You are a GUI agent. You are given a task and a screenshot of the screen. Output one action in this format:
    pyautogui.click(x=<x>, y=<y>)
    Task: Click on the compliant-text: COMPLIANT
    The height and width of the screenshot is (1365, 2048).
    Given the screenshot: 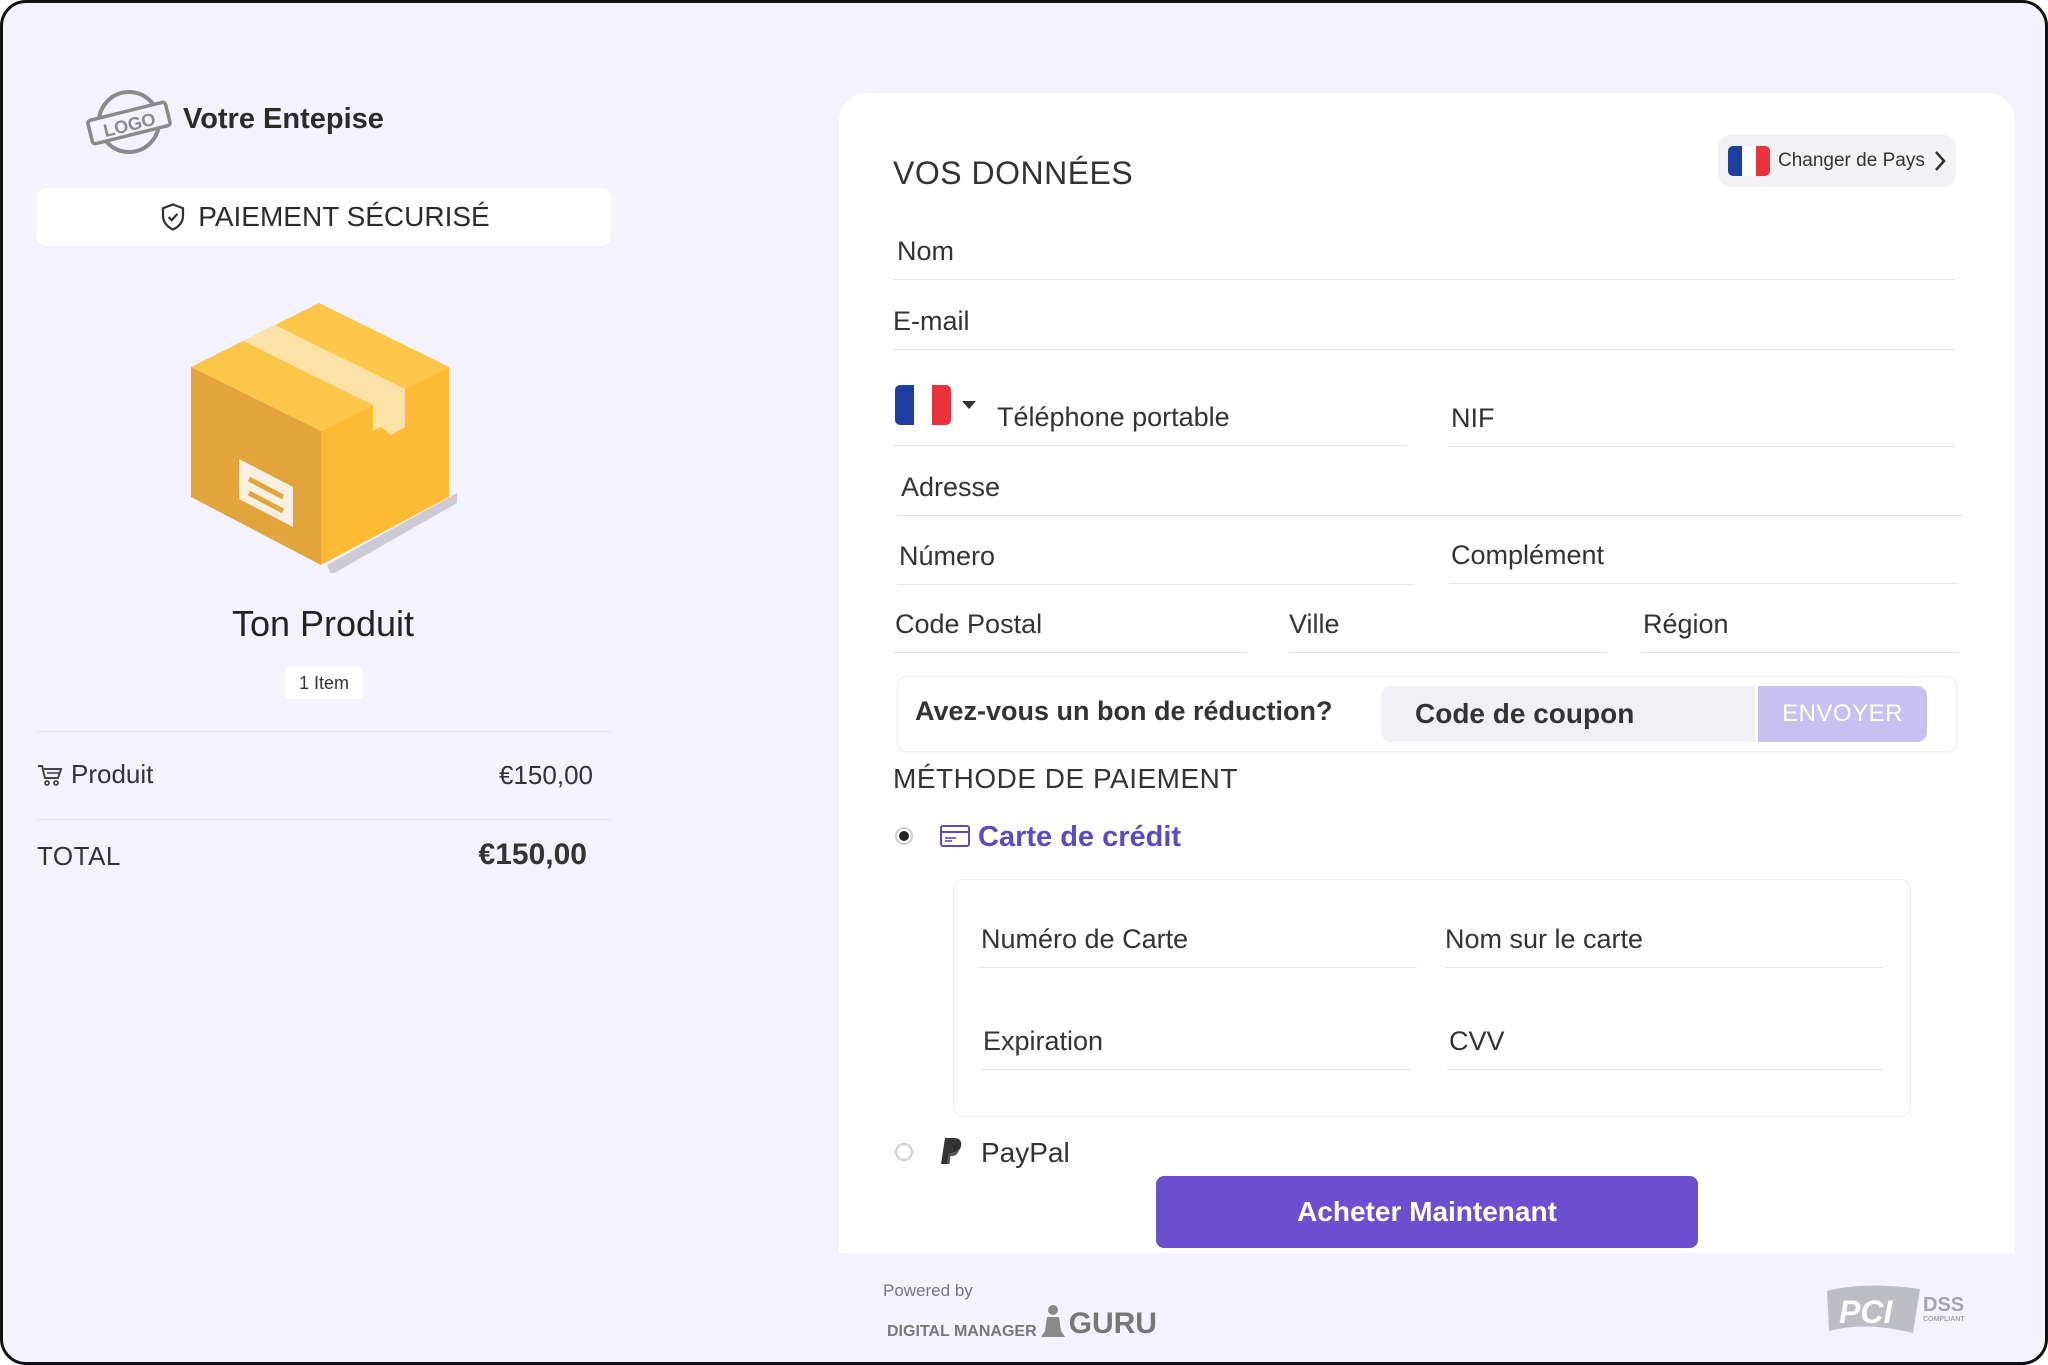 What is the action you would take?
    pyautogui.click(x=1944, y=1319)
    